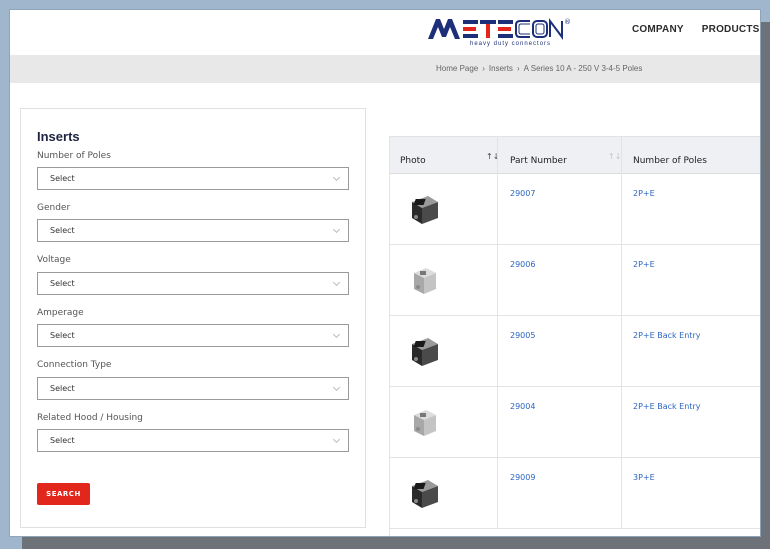 This screenshot has height=549, width=770. I want to click on number-of-poles-link: 3P+E, so click(644, 477).